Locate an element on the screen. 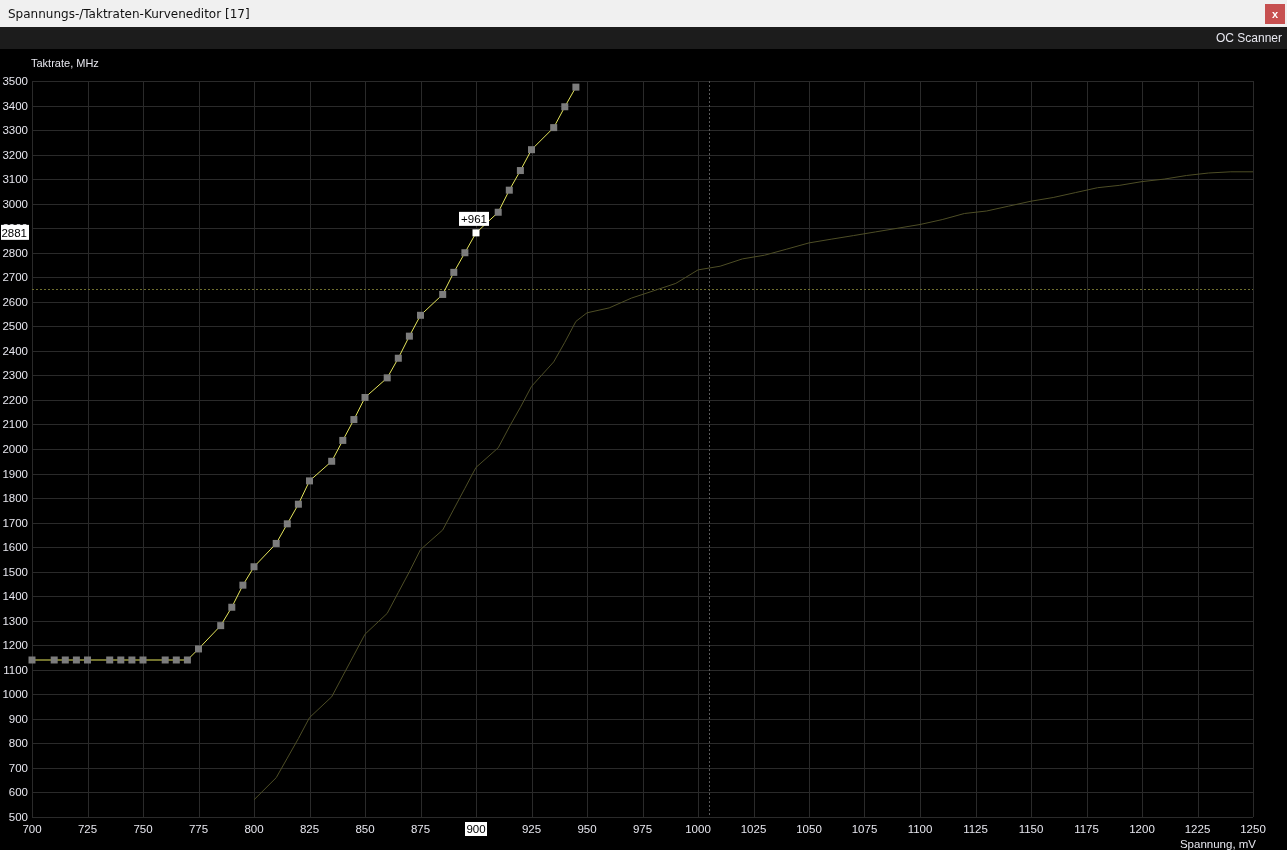 The image size is (1287, 850). axis-tick-label: 3200 is located at coordinates (15, 154).